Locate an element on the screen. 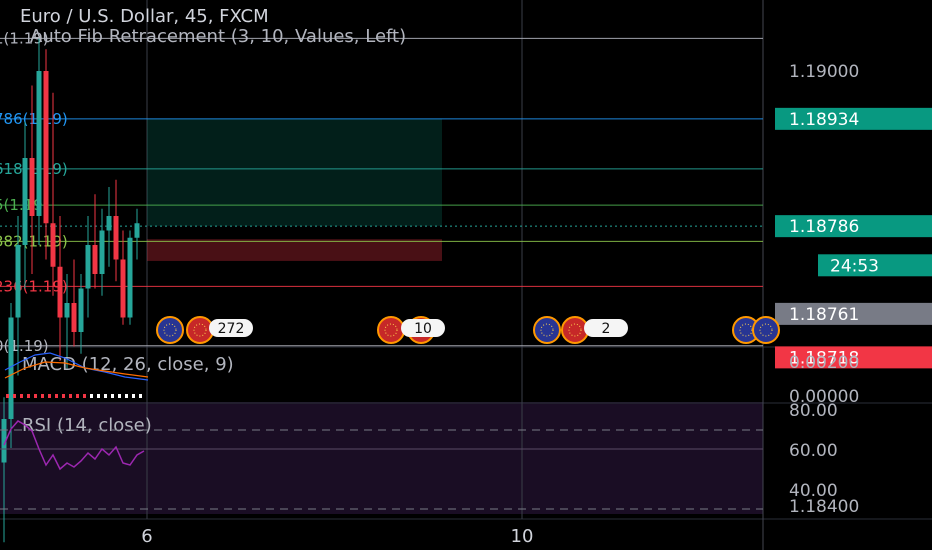 The height and width of the screenshot is (550, 932). chart-title: Euro / U.S. Dollar, 45, FXCM is located at coordinates (144, 16).